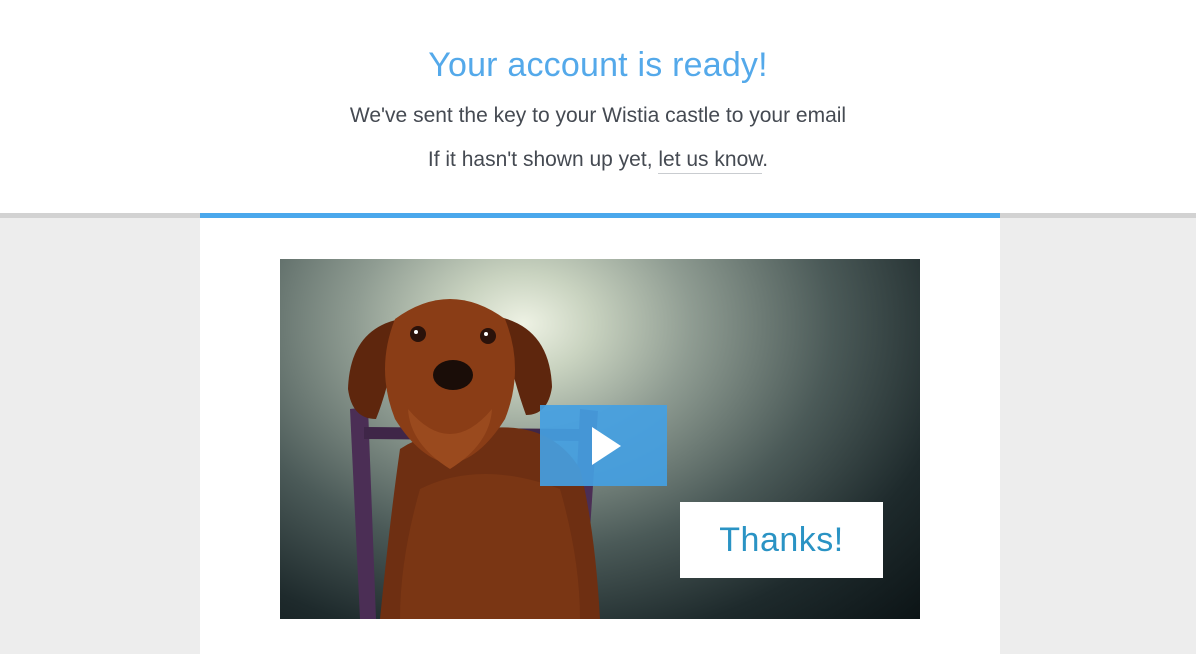 The height and width of the screenshot is (654, 1196). Describe the element at coordinates (453, 375) in the screenshot. I see `dog-nose` at that location.